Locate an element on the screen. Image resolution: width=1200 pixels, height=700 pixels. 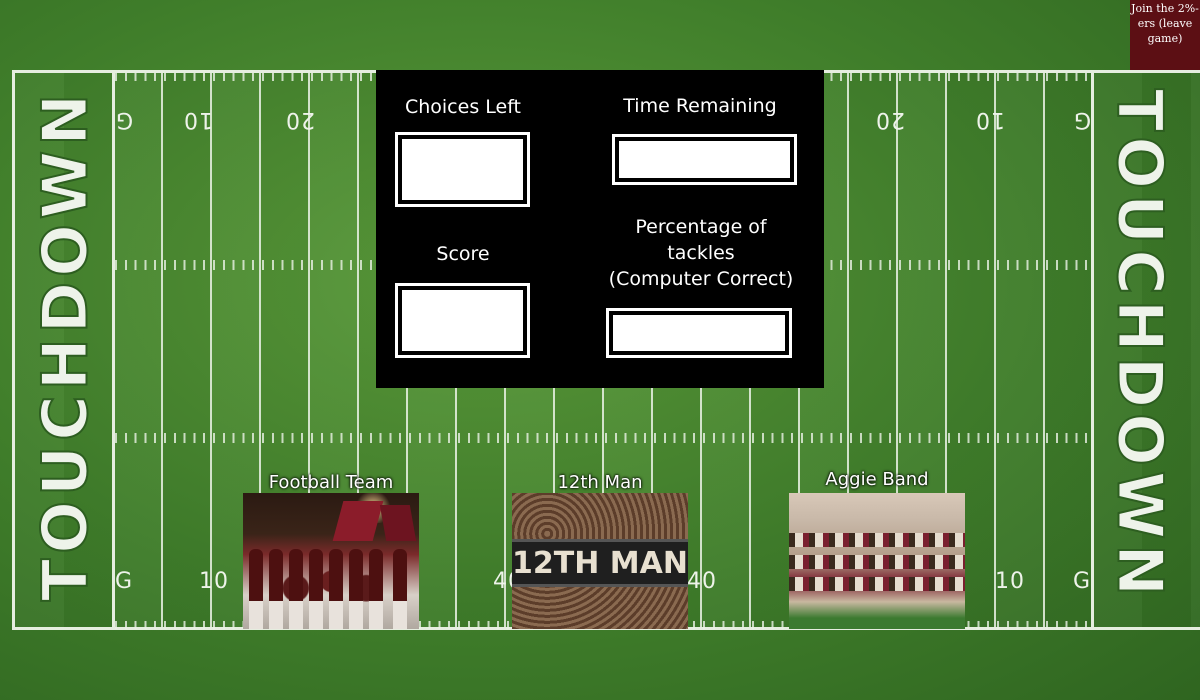
choices-left-box is located at coordinates (462, 169).